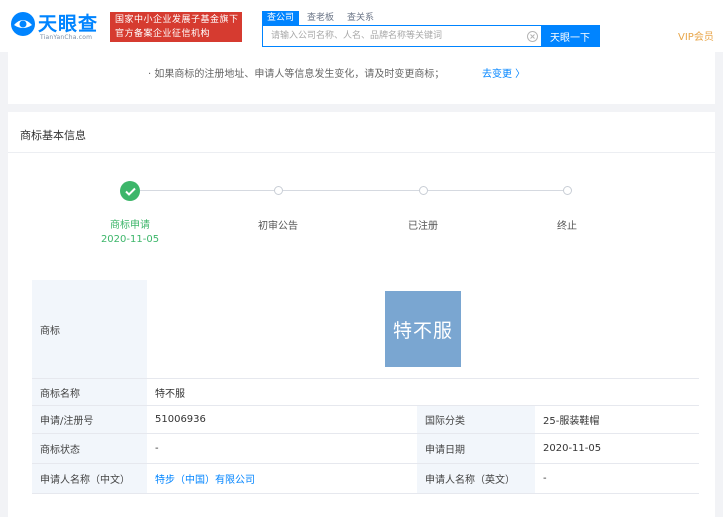  Describe the element at coordinates (570, 36) in the screenshot. I see `search-button: 天眼一下` at that location.